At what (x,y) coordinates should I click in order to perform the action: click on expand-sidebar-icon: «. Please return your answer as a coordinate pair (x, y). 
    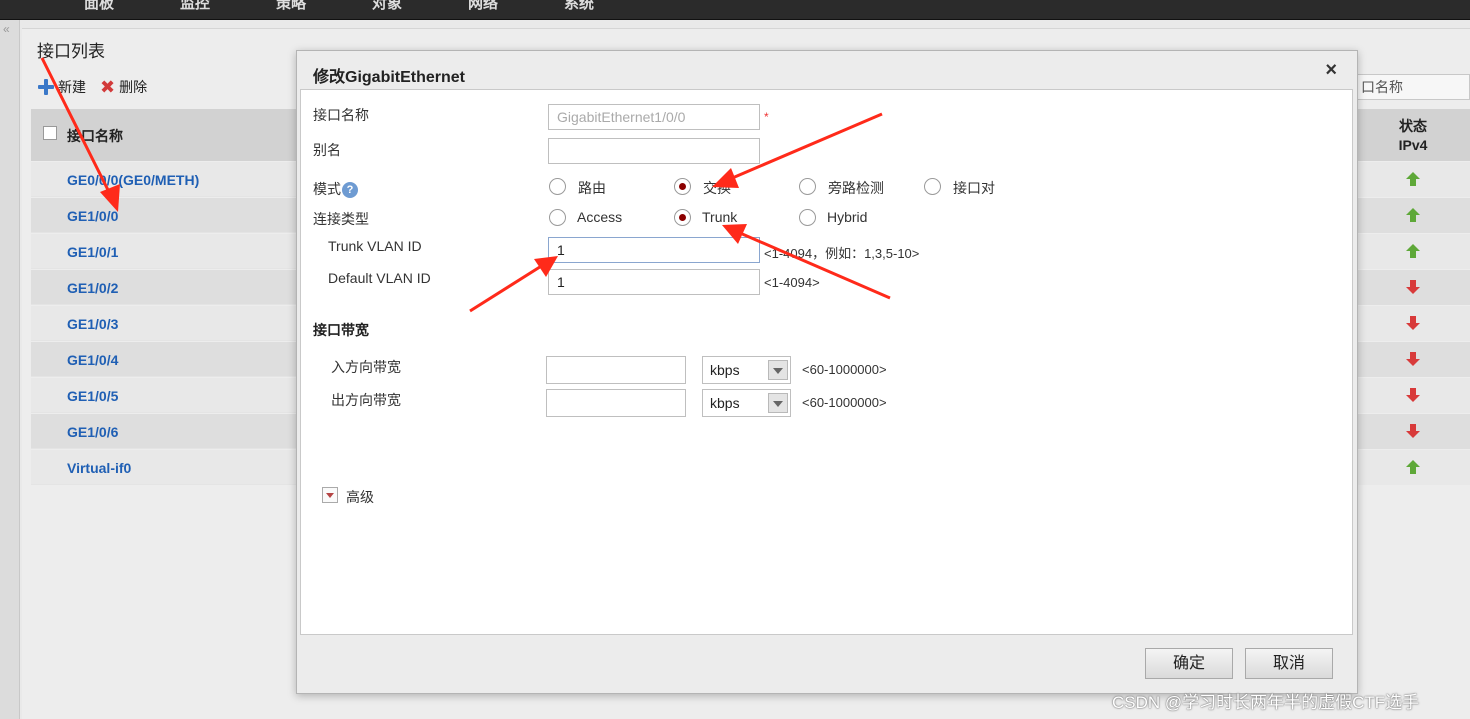
    Looking at the image, I should click on (6, 29).